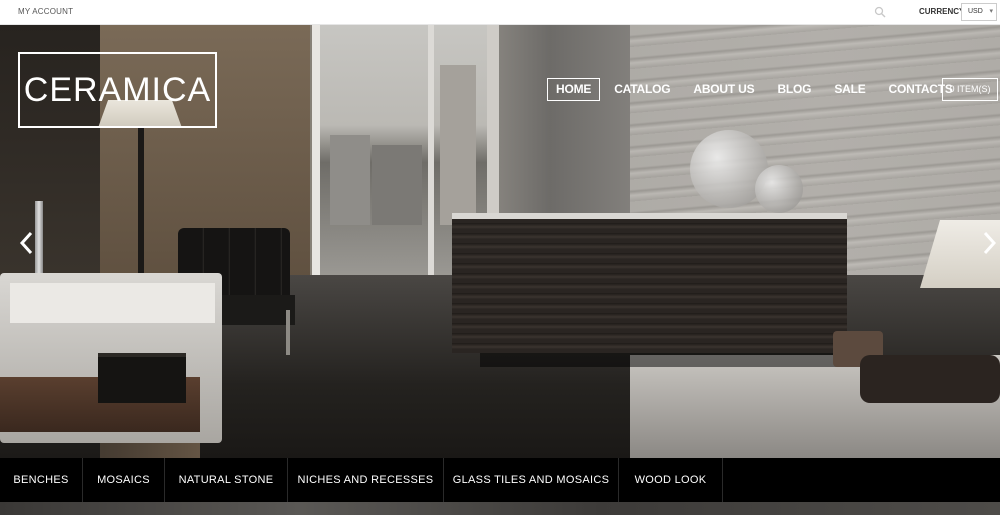 The image size is (1000, 515). I want to click on nav-item-catalog: CATALOG, so click(642, 89).